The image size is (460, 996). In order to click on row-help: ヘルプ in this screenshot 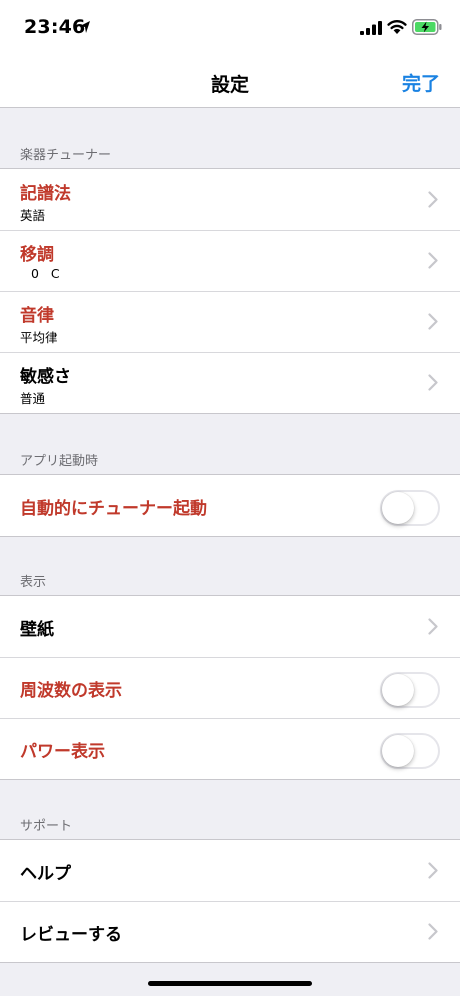, I will do `click(230, 870)`.